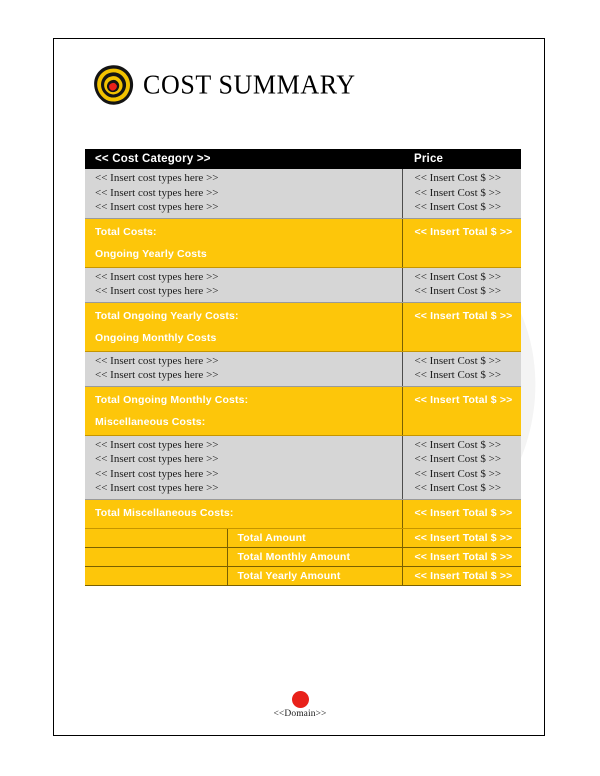 This screenshot has height=776, width=600. What do you see at coordinates (167, 315) in the screenshot?
I see `section-total-label: Total Ongoing Yearly Costs:` at bounding box center [167, 315].